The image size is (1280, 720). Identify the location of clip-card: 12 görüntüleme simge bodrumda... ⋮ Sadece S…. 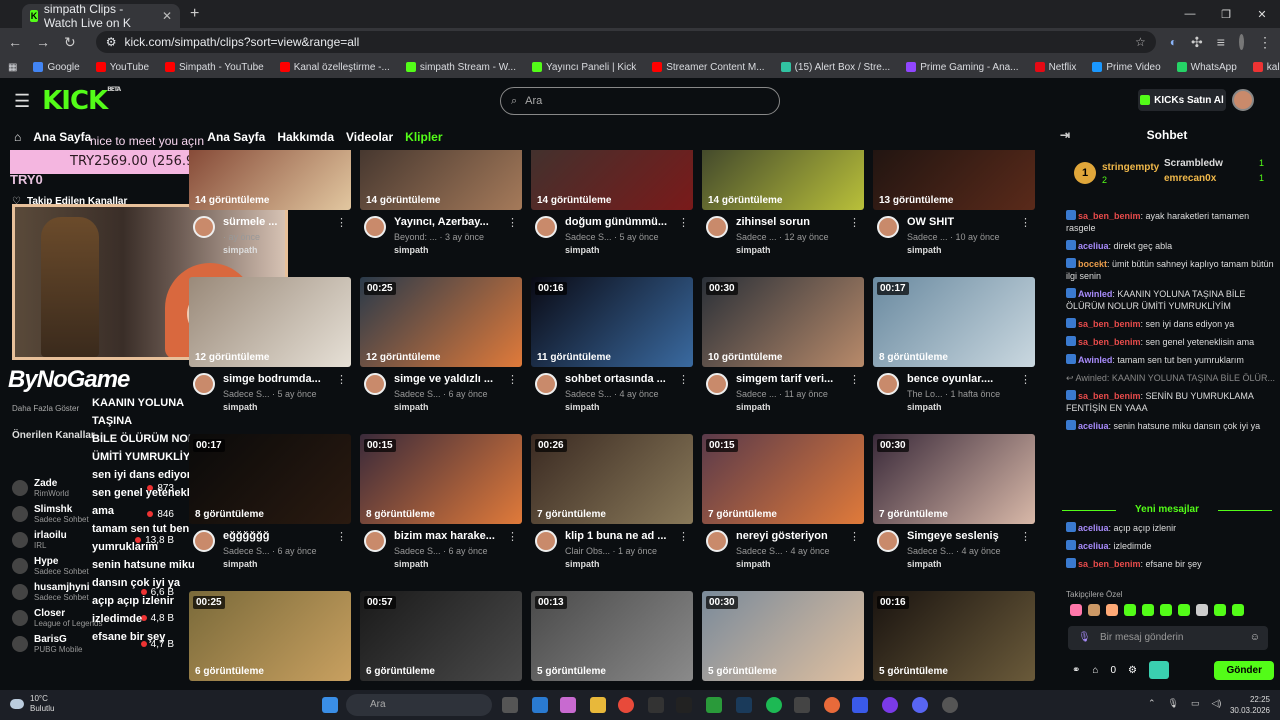
(270, 352).